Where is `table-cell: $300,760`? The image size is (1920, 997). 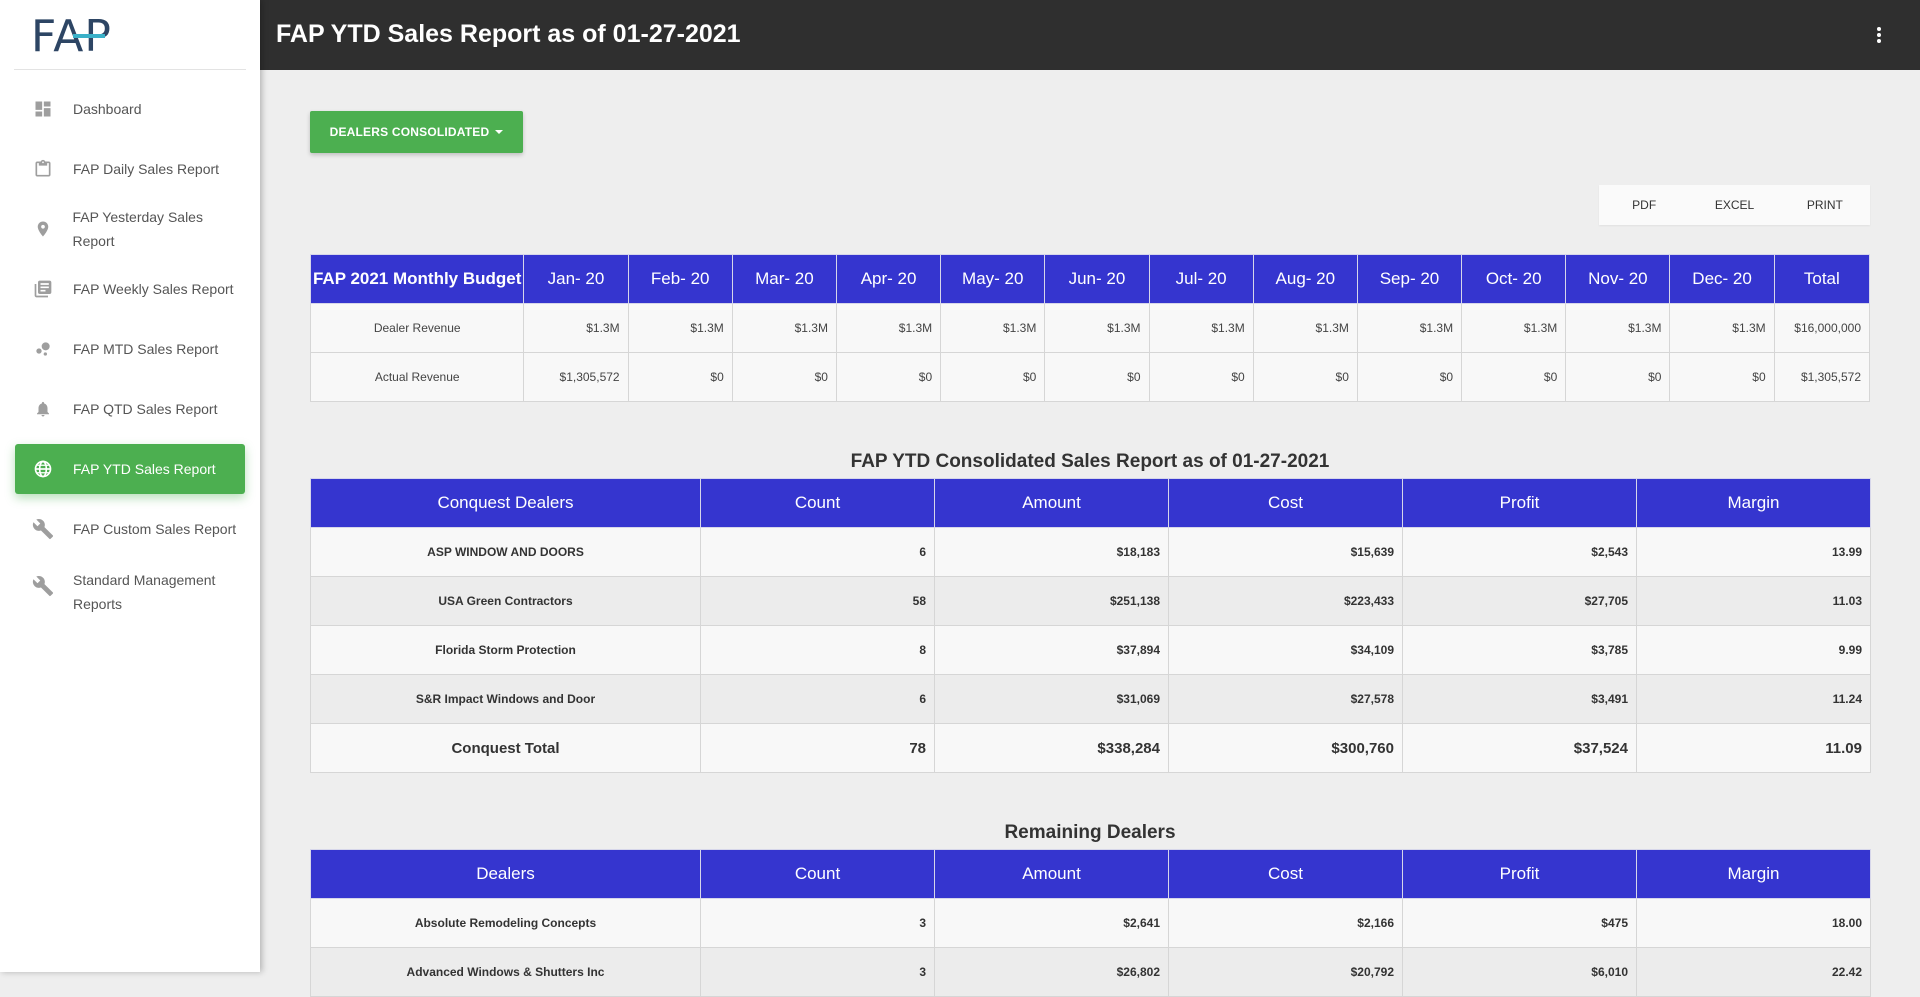
table-cell: $300,760 is located at coordinates (1285, 748).